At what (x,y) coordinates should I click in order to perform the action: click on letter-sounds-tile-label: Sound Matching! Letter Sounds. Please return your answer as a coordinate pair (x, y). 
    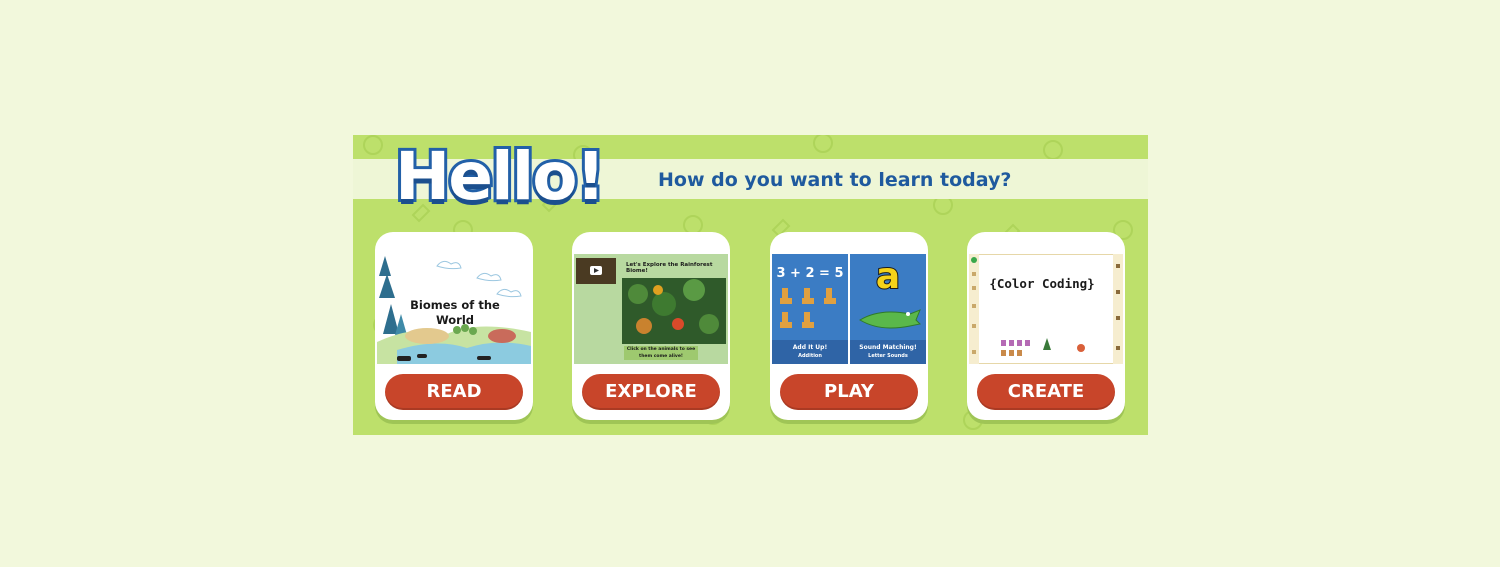
    Looking at the image, I should click on (888, 352).